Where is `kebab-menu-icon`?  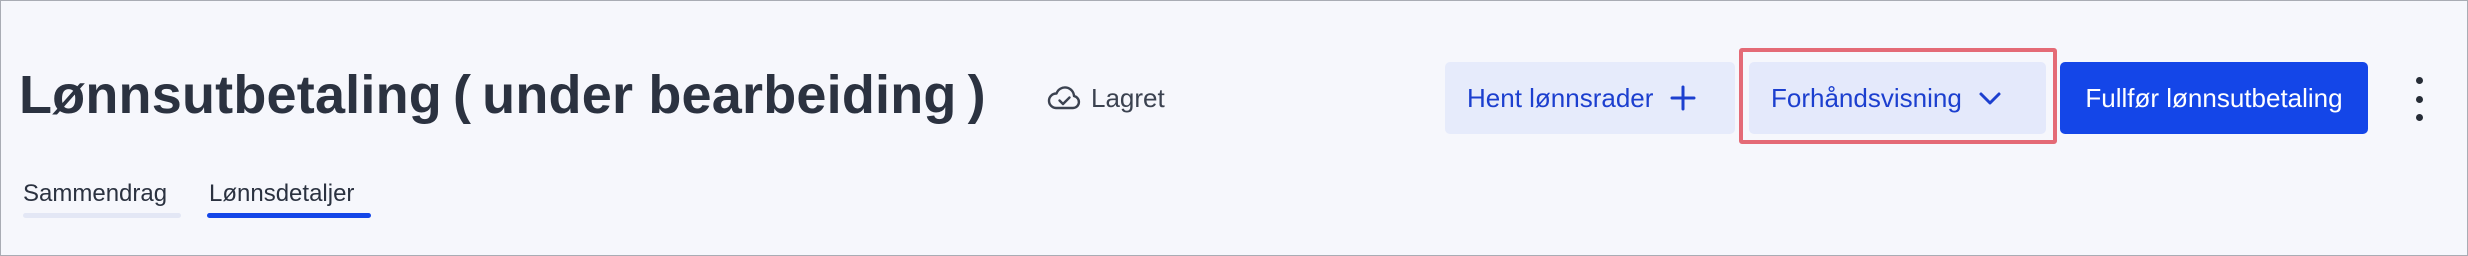
kebab-menu-icon is located at coordinates (2419, 99).